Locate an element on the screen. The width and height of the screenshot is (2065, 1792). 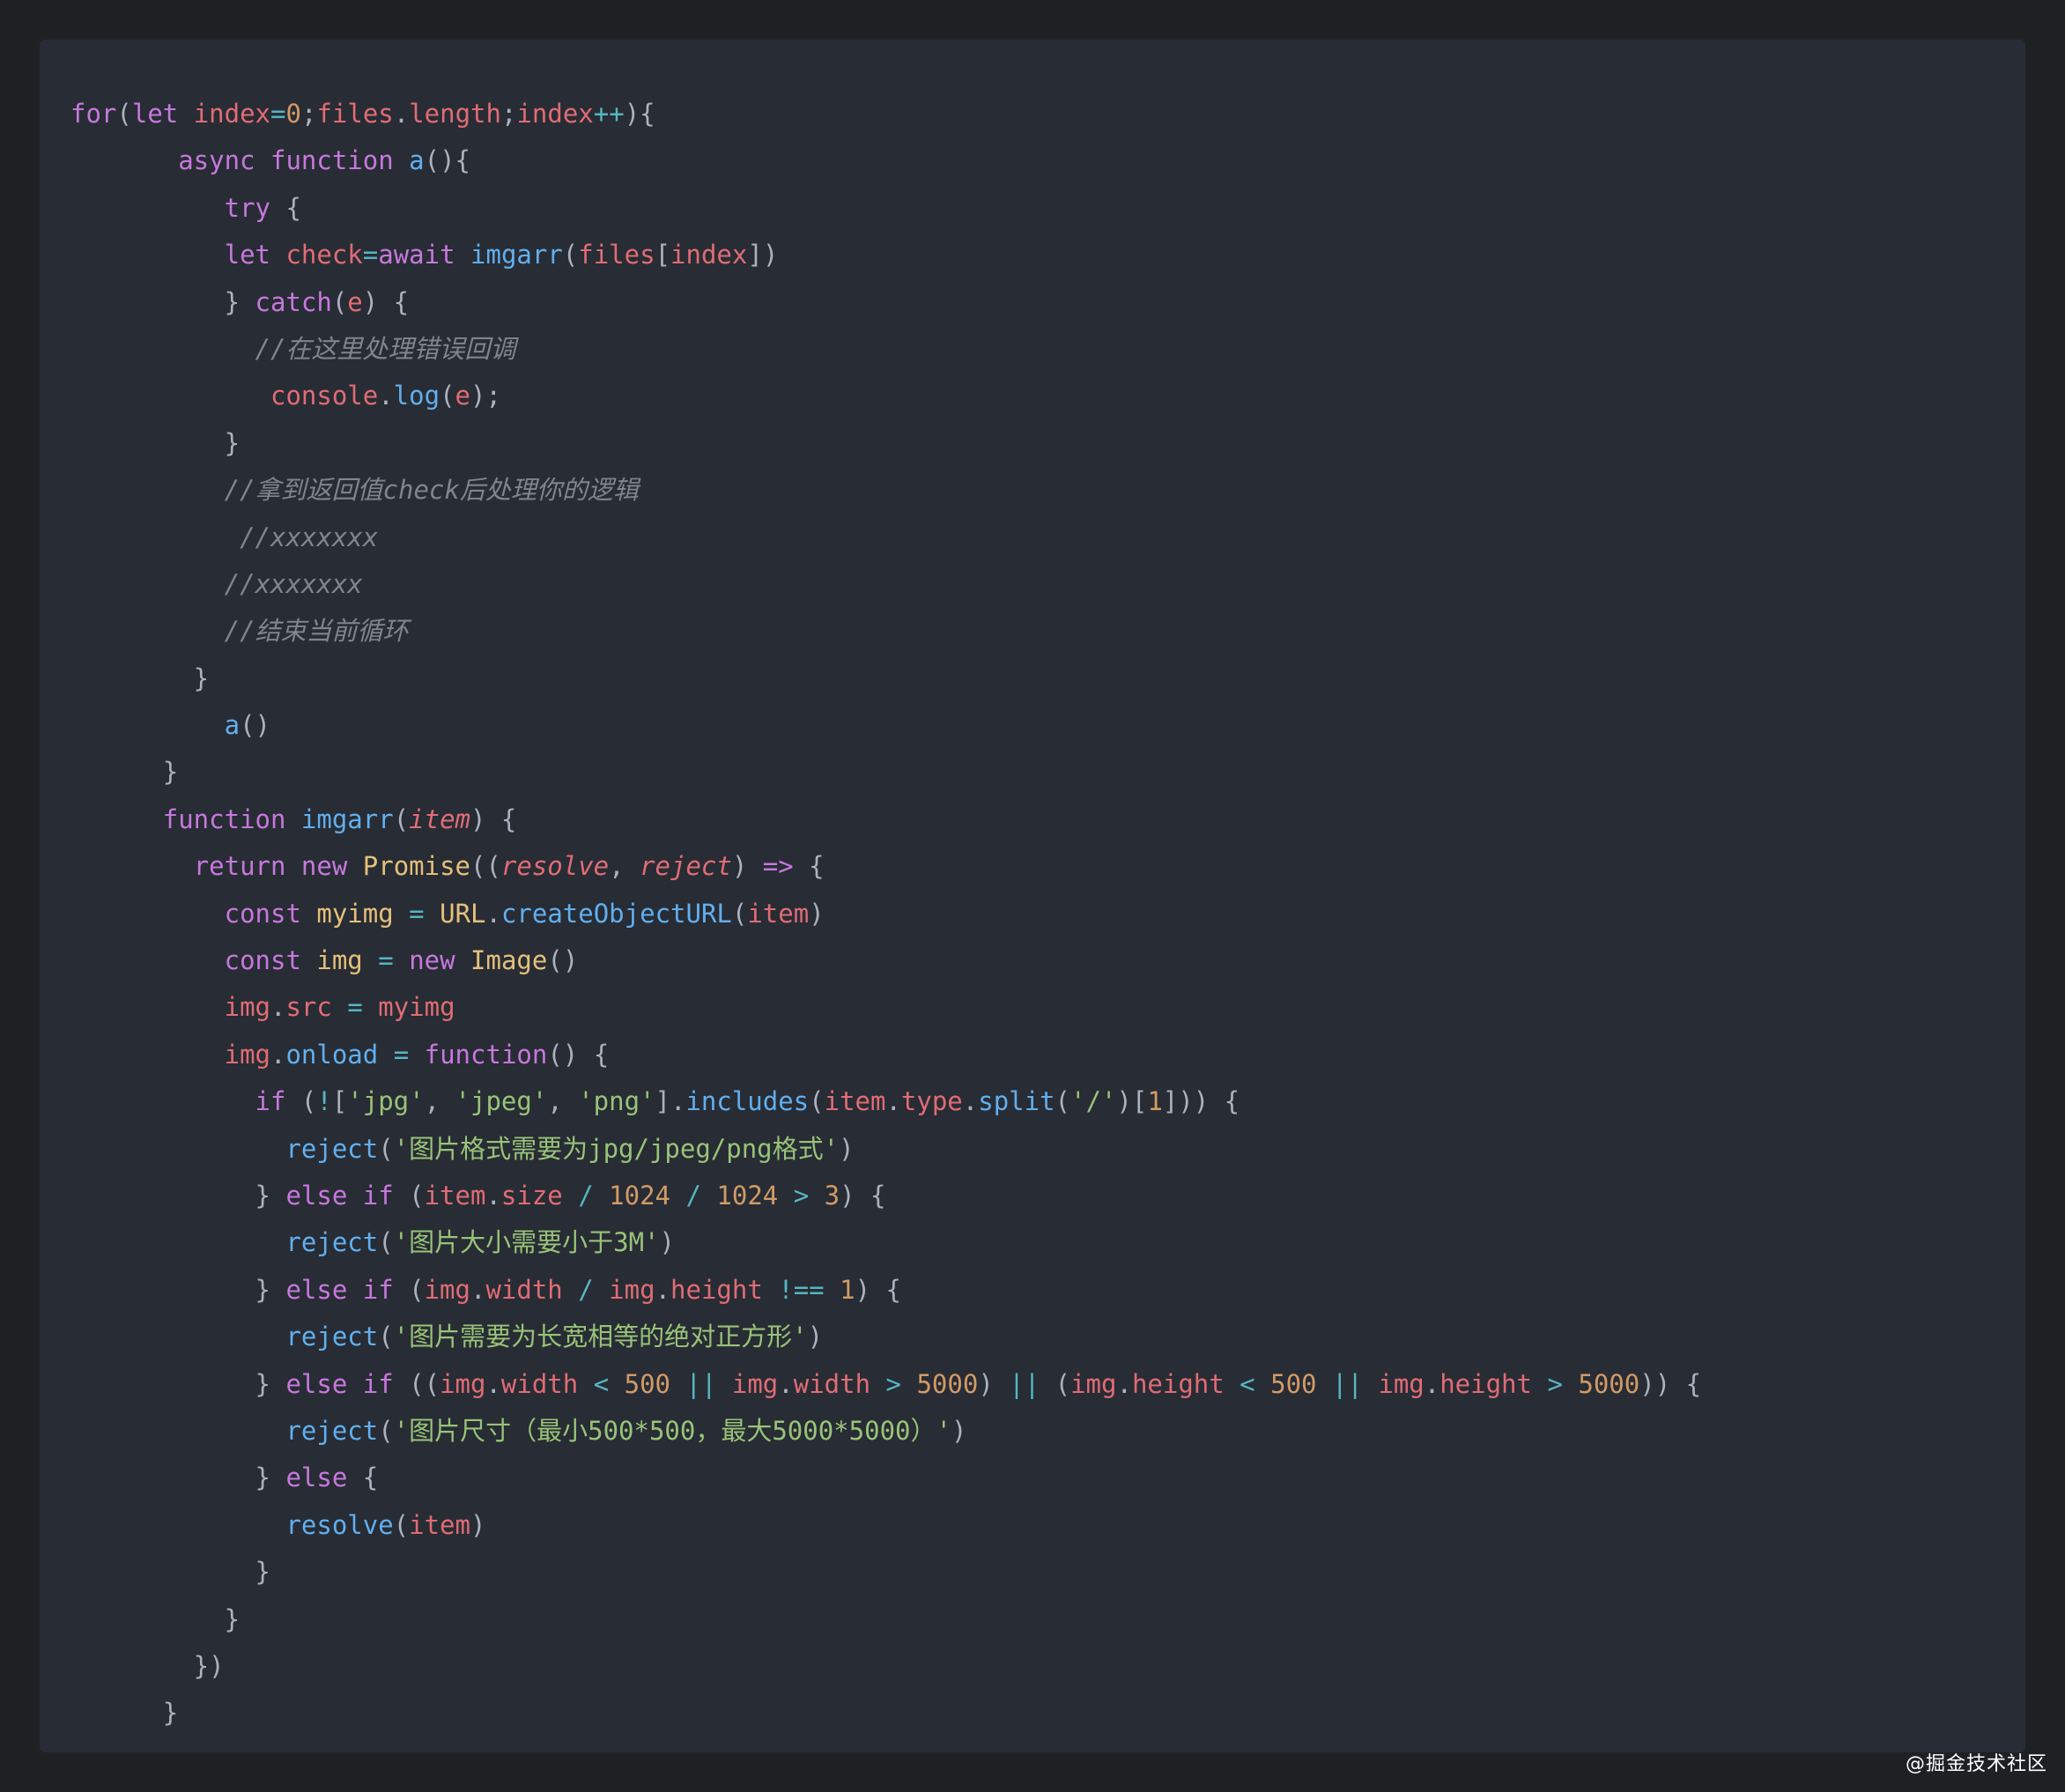
code-token: myimg is located at coordinates (416, 1007).